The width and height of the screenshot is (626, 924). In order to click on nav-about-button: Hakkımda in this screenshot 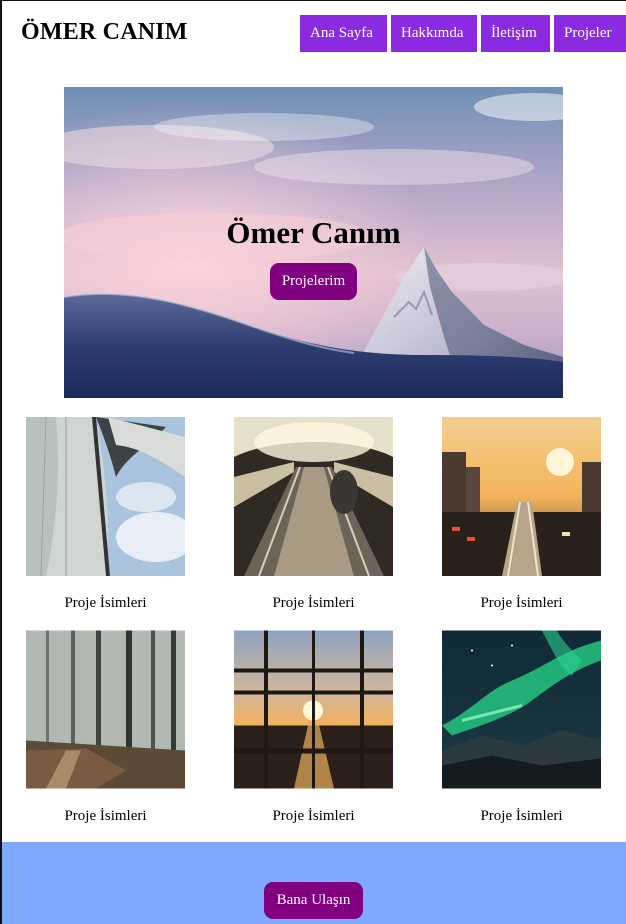, I will do `click(434, 33)`.